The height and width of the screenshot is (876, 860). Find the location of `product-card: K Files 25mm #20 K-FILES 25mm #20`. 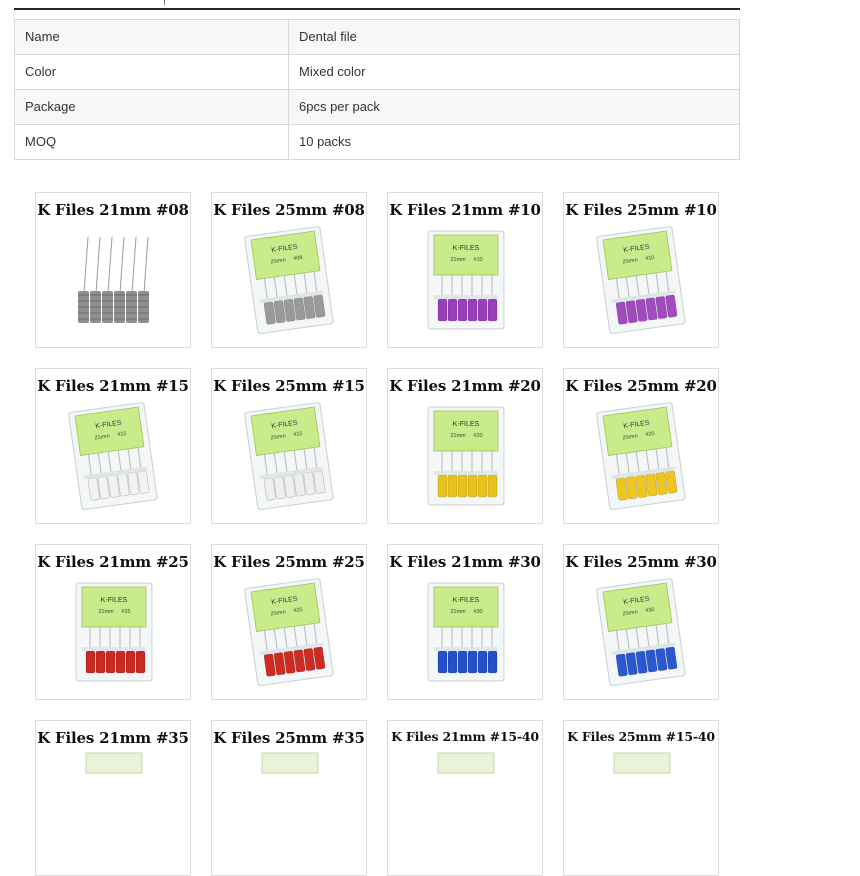

product-card: K Files 25mm #20 K-FILES 25mm #20 is located at coordinates (641, 446).